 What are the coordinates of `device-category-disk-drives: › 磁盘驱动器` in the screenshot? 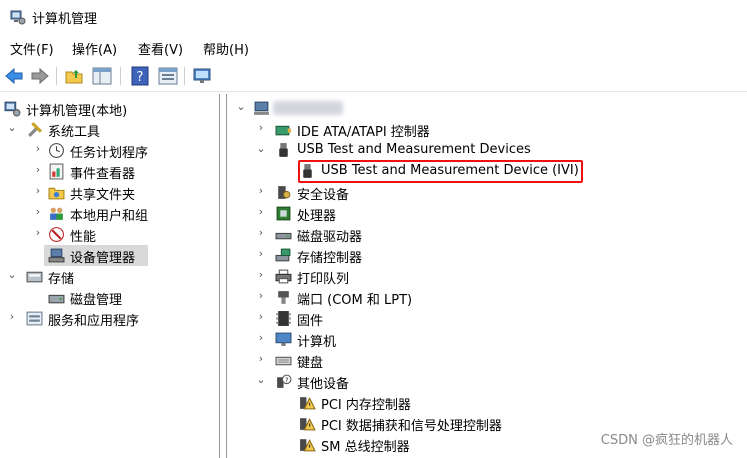 It's located at (487, 234).